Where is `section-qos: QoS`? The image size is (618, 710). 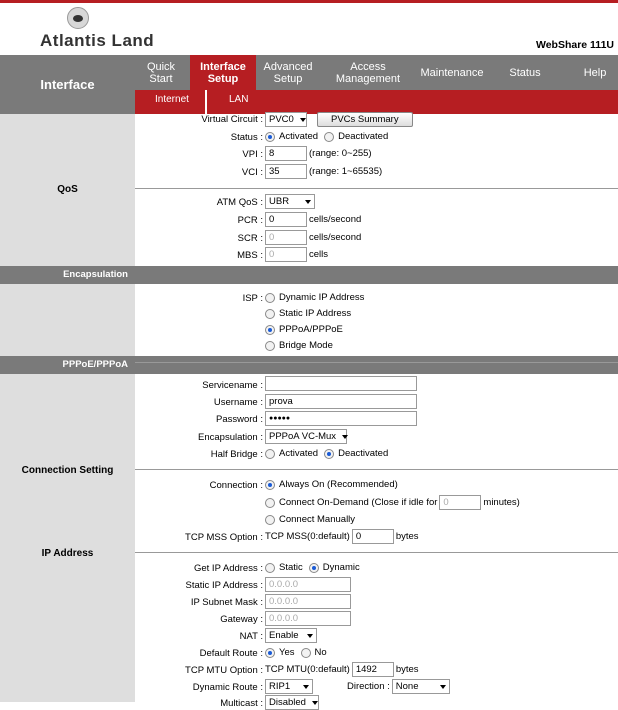
section-qos: QoS is located at coordinates (67, 189).